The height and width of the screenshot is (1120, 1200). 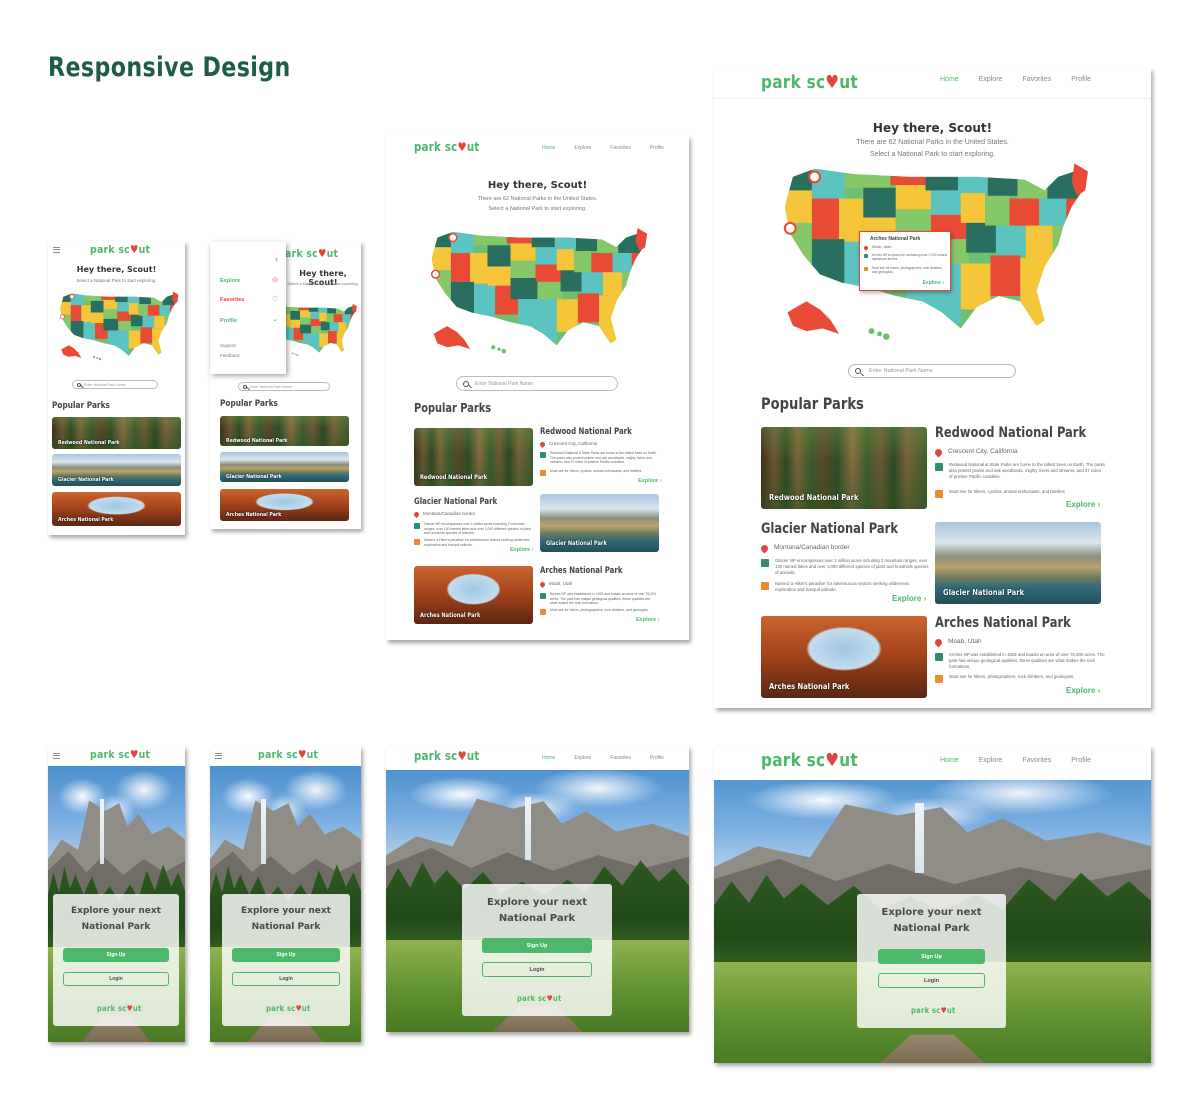 I want to click on top-bar: park sc♥ut, so click(x=285, y=756).